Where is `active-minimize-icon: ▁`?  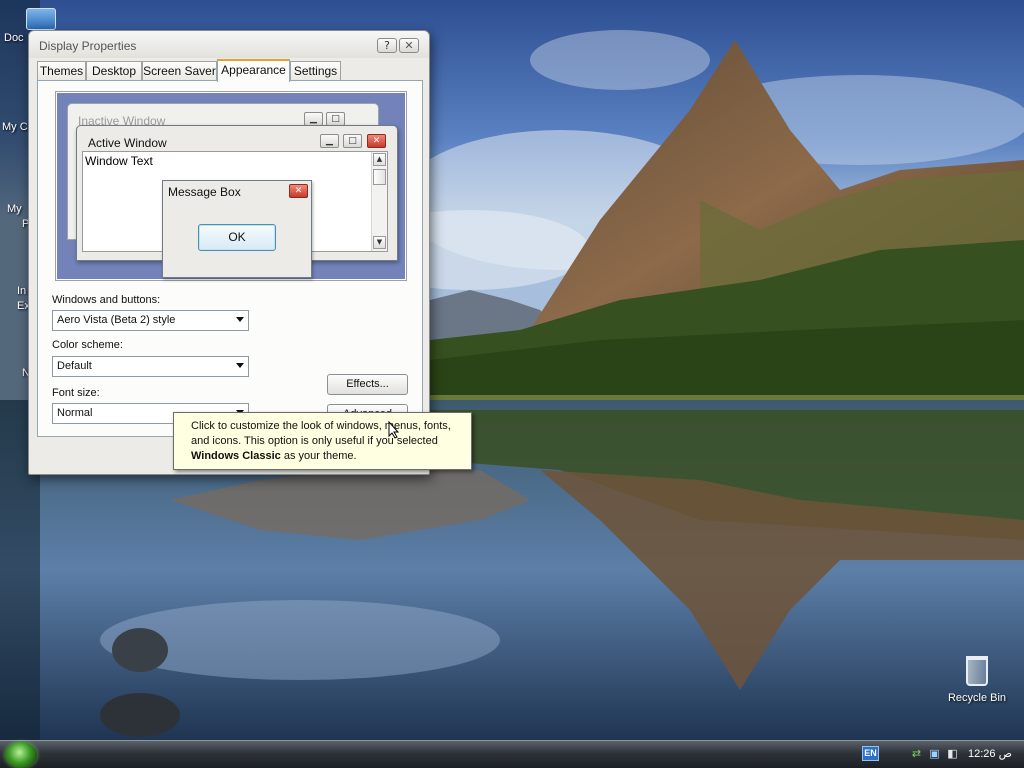 active-minimize-icon: ▁ is located at coordinates (329, 141).